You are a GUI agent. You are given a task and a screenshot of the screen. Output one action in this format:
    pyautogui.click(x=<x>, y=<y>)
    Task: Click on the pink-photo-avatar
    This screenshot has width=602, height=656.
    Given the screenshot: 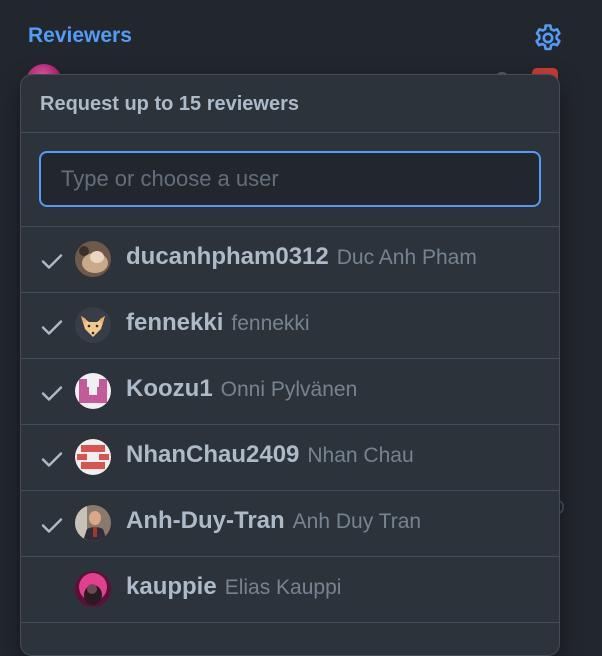 What is the action you would take?
    pyautogui.click(x=93, y=589)
    